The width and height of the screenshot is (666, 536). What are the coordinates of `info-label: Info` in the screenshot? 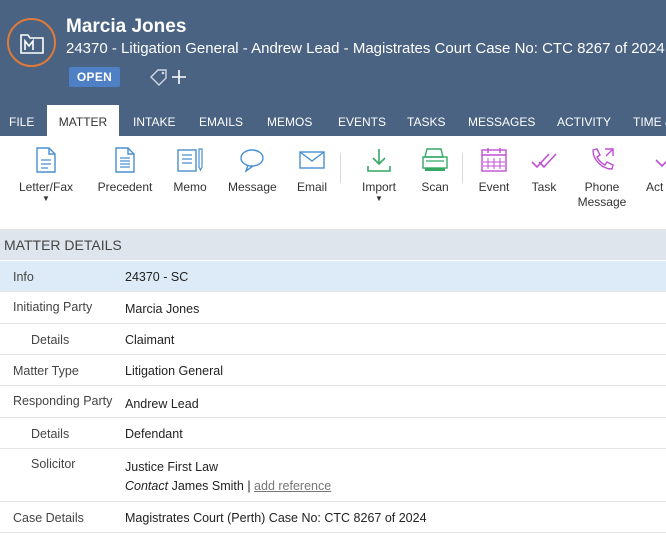 It's located at (23, 277).